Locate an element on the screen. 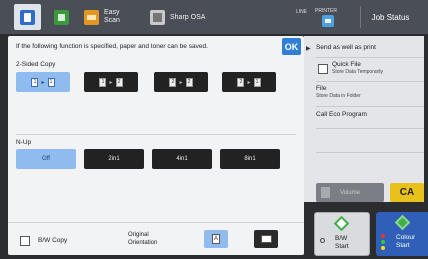  tab-document-filing is located at coordinates (61, 17).